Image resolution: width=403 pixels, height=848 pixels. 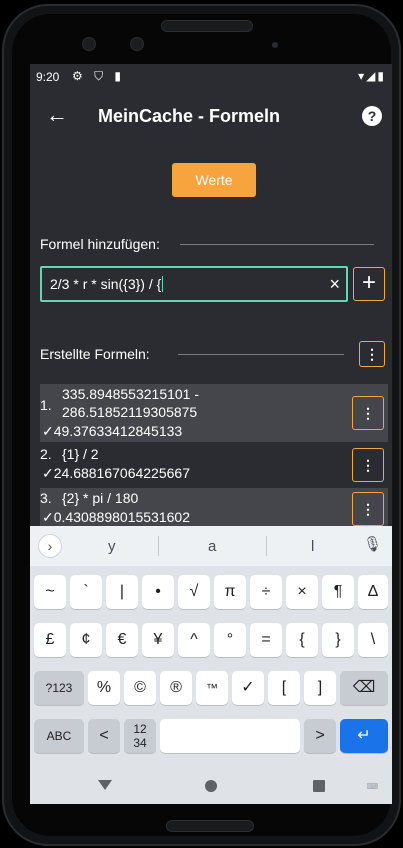 What do you see at coordinates (122, 640) in the screenshot?
I see `key: €` at bounding box center [122, 640].